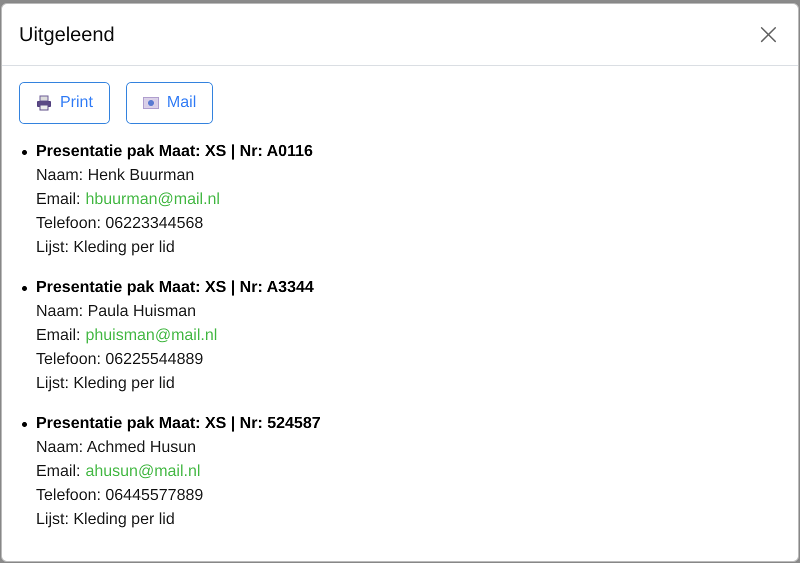  I want to click on detail-text: Telefoon: 06225544889, so click(120, 360).